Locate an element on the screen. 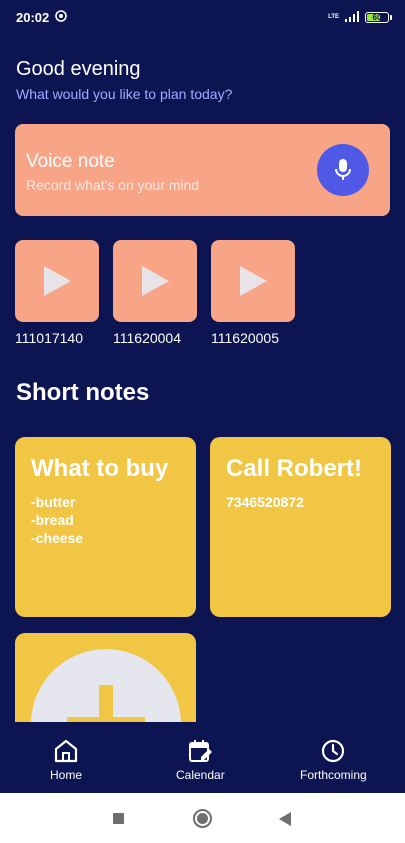 This screenshot has height=843, width=405. recording-label: 111017140 is located at coordinates (49, 338).